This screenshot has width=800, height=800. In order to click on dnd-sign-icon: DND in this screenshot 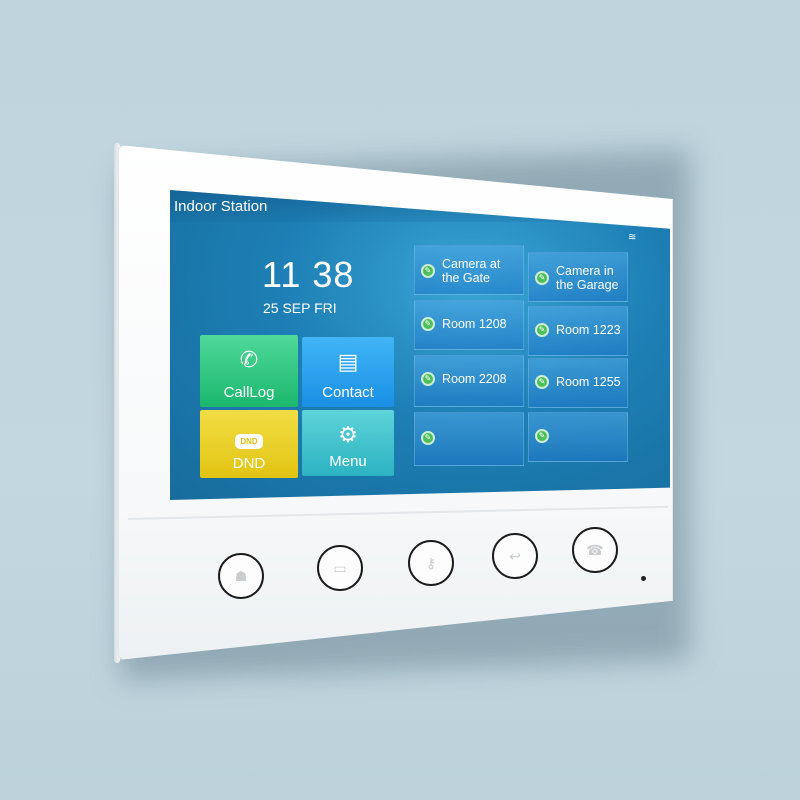, I will do `click(249, 437)`.